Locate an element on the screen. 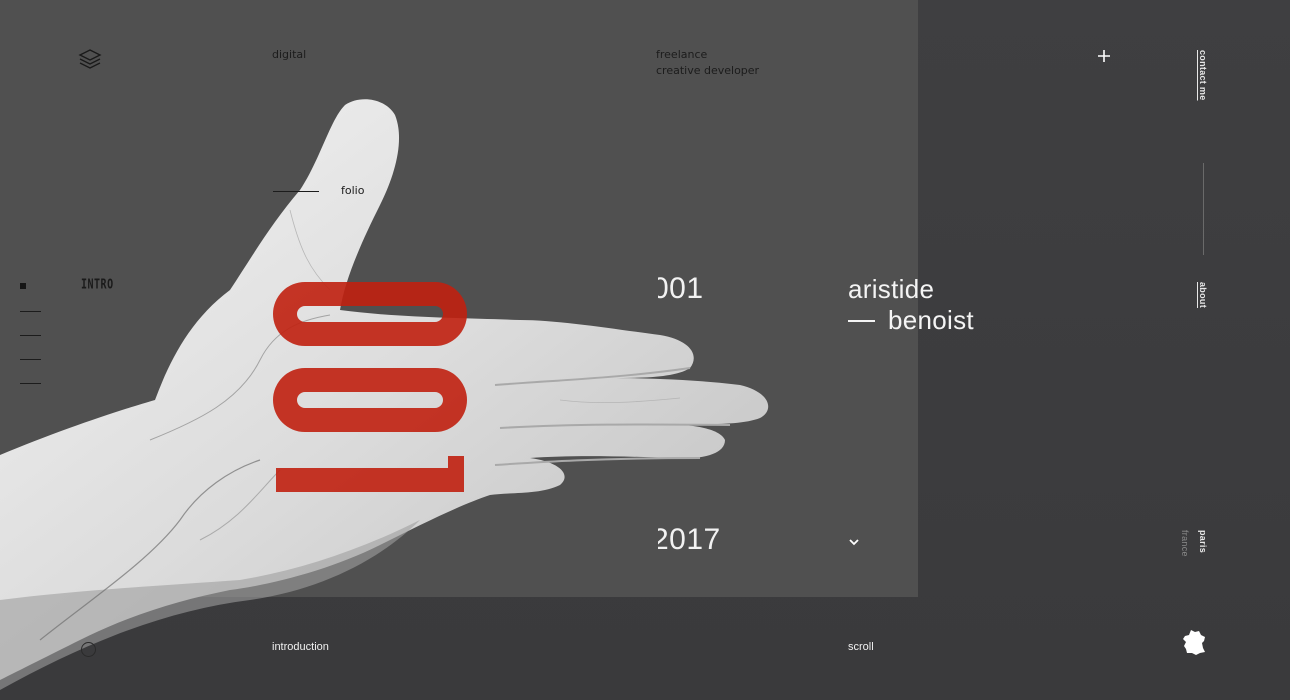 The image size is (1290, 700). section-label: folio is located at coordinates (353, 190).